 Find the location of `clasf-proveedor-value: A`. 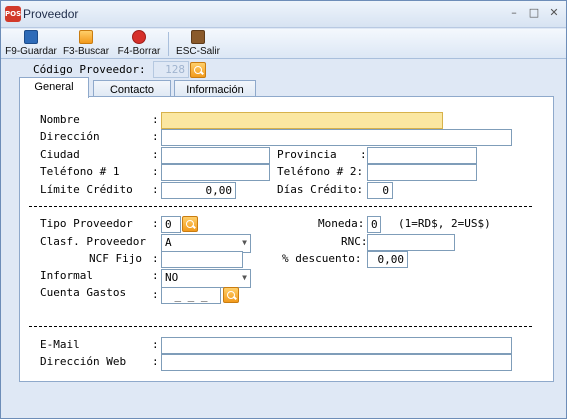

clasf-proveedor-value: A is located at coordinates (168, 242).